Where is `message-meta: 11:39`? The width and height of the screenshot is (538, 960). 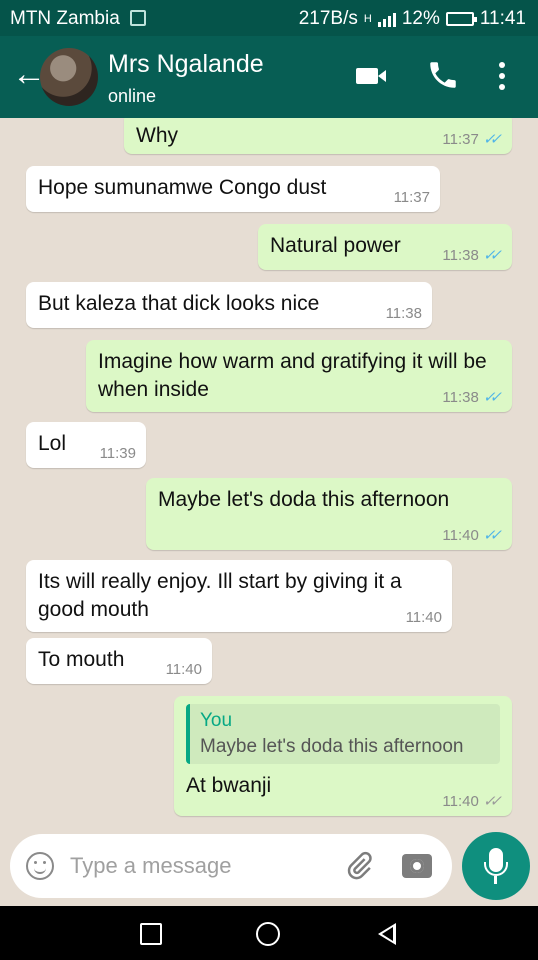 message-meta: 11:39 is located at coordinates (118, 453).